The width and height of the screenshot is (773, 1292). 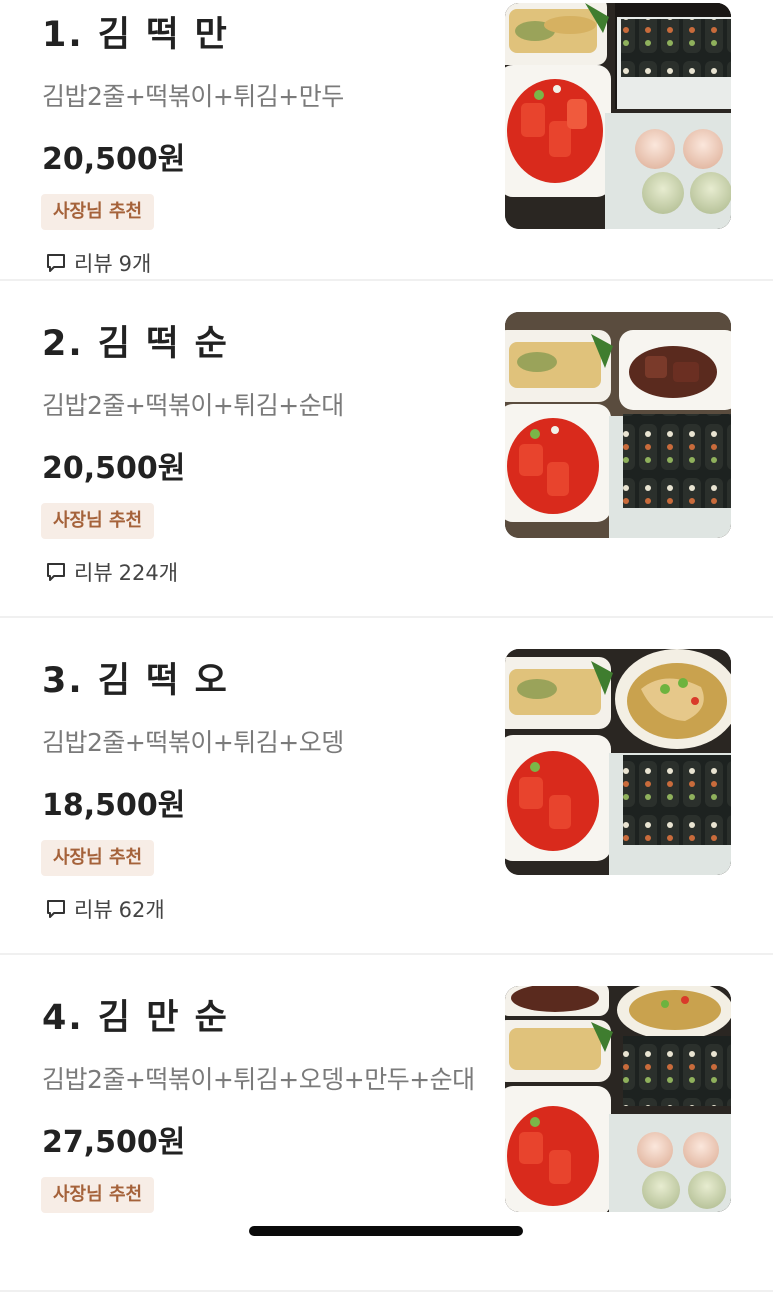 I want to click on menu-item-title: 1. 김 떡 만, so click(x=135, y=35).